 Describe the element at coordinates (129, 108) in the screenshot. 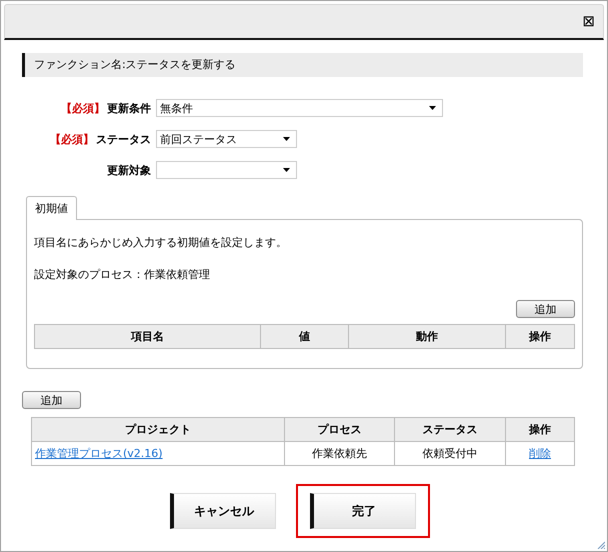

I see `field-label: 更新条件` at that location.